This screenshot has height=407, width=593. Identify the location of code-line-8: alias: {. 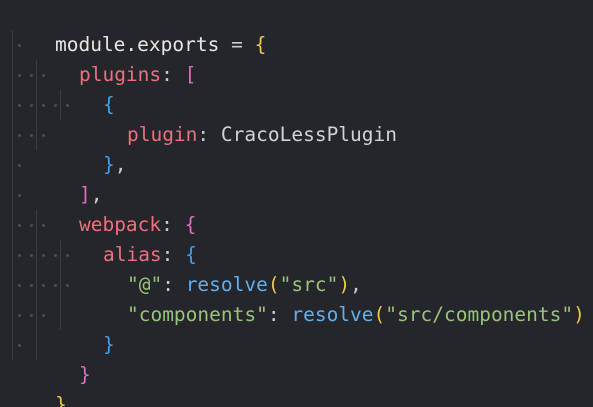
(126, 238).